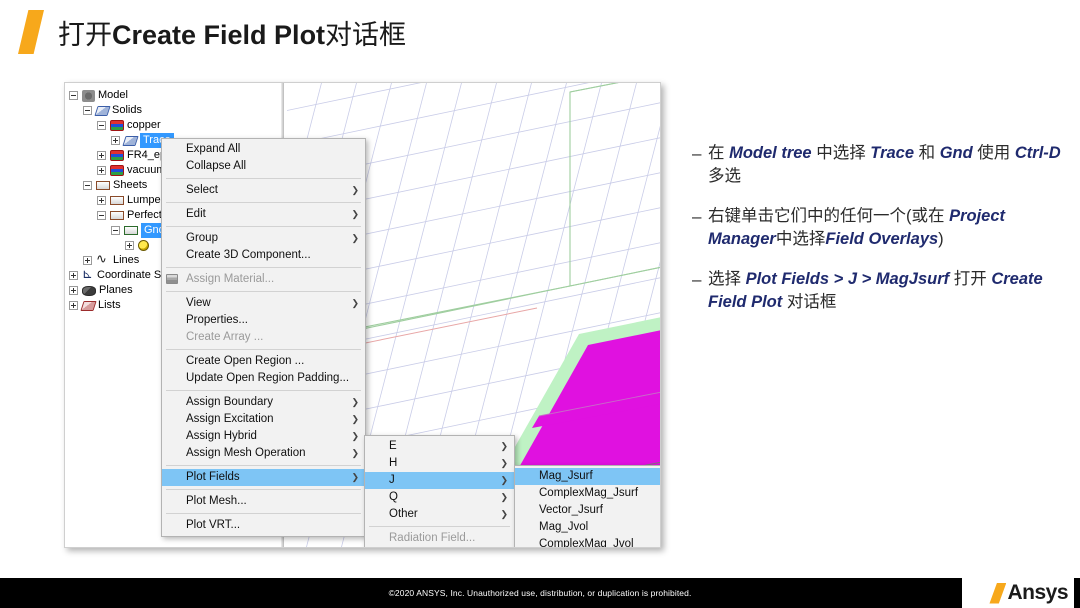 The image size is (1080, 608). Describe the element at coordinates (213, 149) in the screenshot. I see `menu-item-label: Expand All` at that location.